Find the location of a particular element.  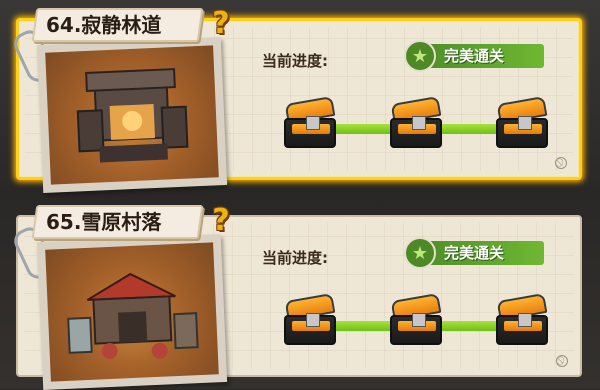

level-title-tag: 64.寂静林道 is located at coordinates (117, 25).